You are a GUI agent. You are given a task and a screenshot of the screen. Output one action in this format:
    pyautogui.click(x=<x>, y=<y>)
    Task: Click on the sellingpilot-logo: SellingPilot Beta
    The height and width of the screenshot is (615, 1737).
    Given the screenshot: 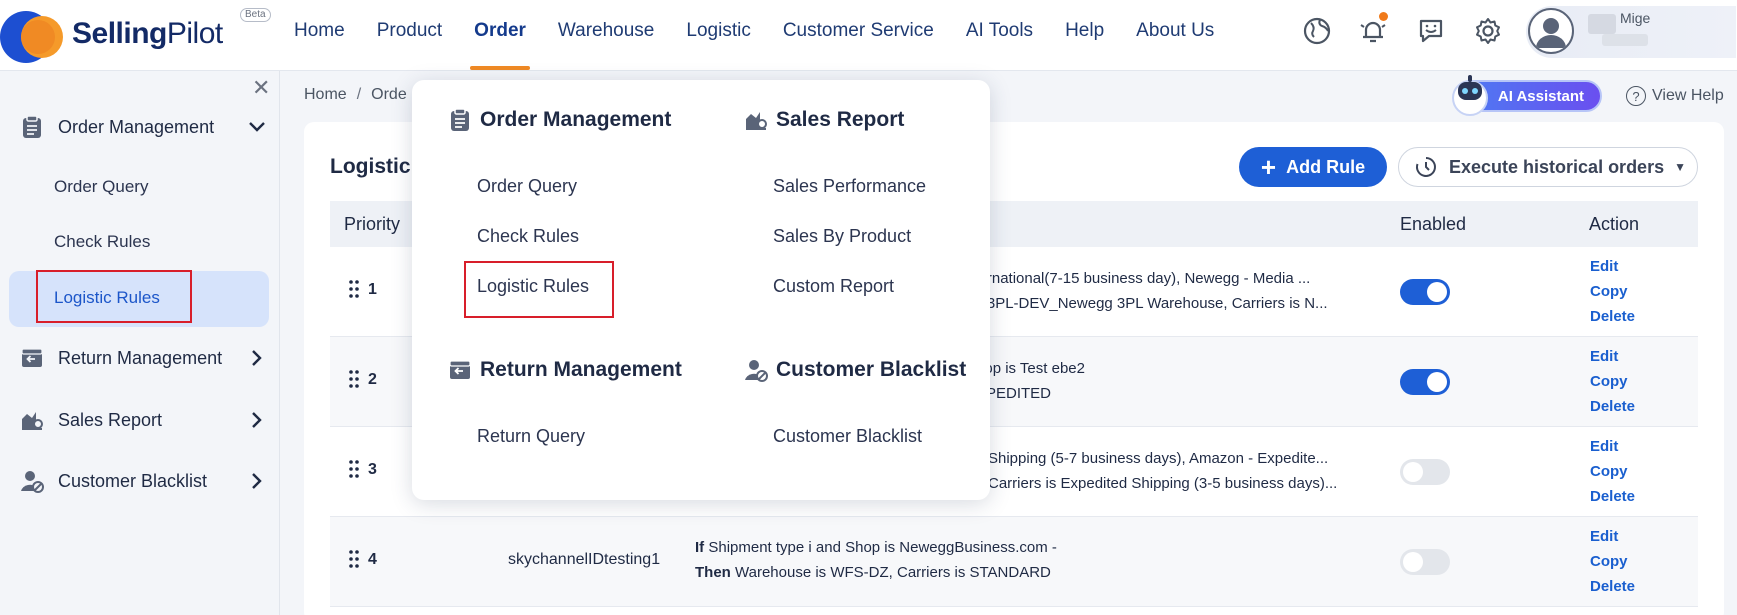 What is the action you would take?
    pyautogui.click(x=140, y=34)
    